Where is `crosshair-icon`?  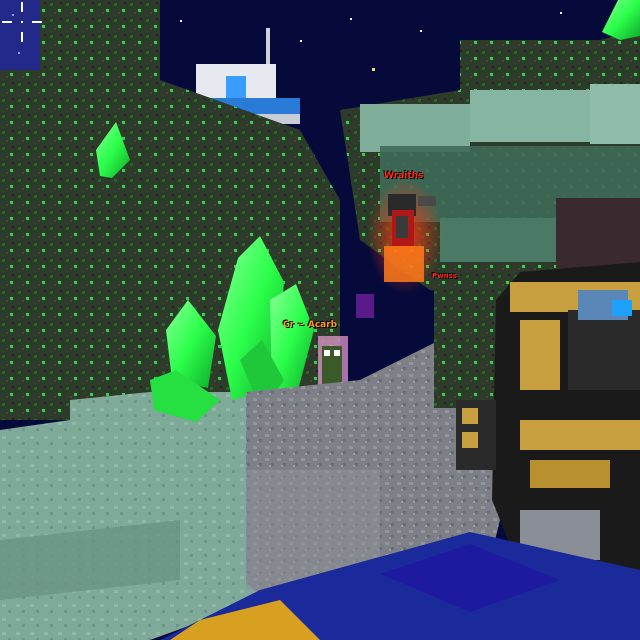
crosshair-icon is located at coordinates (22, 22).